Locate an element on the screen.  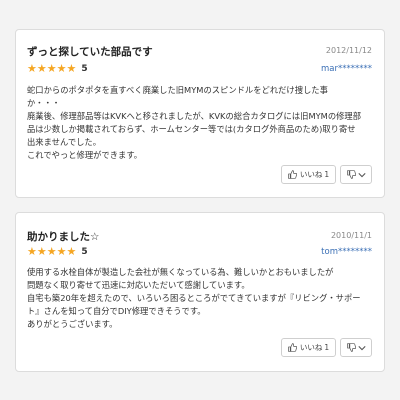
review-date: 2012/11/12 is located at coordinates (348, 50).